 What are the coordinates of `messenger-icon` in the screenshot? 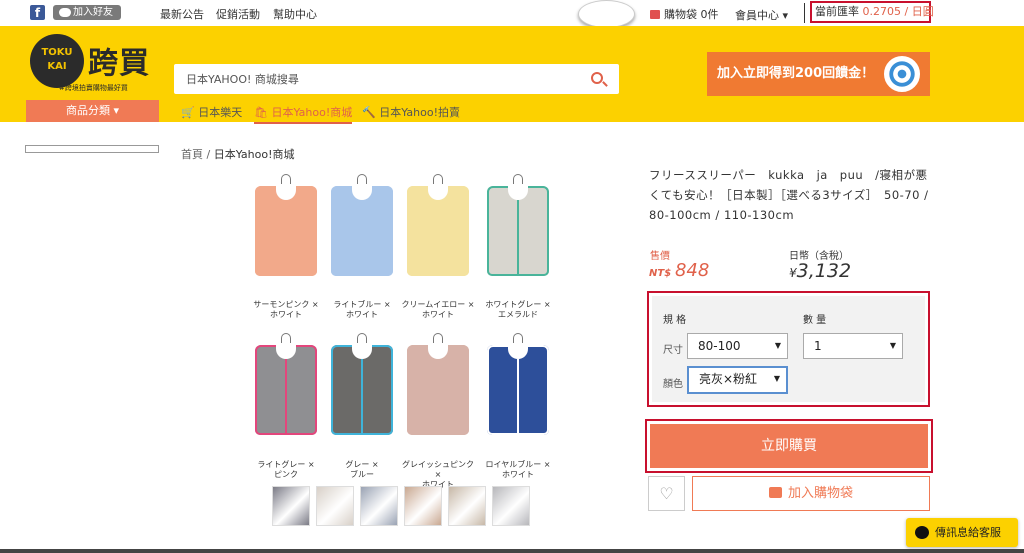 It's located at (922, 532).